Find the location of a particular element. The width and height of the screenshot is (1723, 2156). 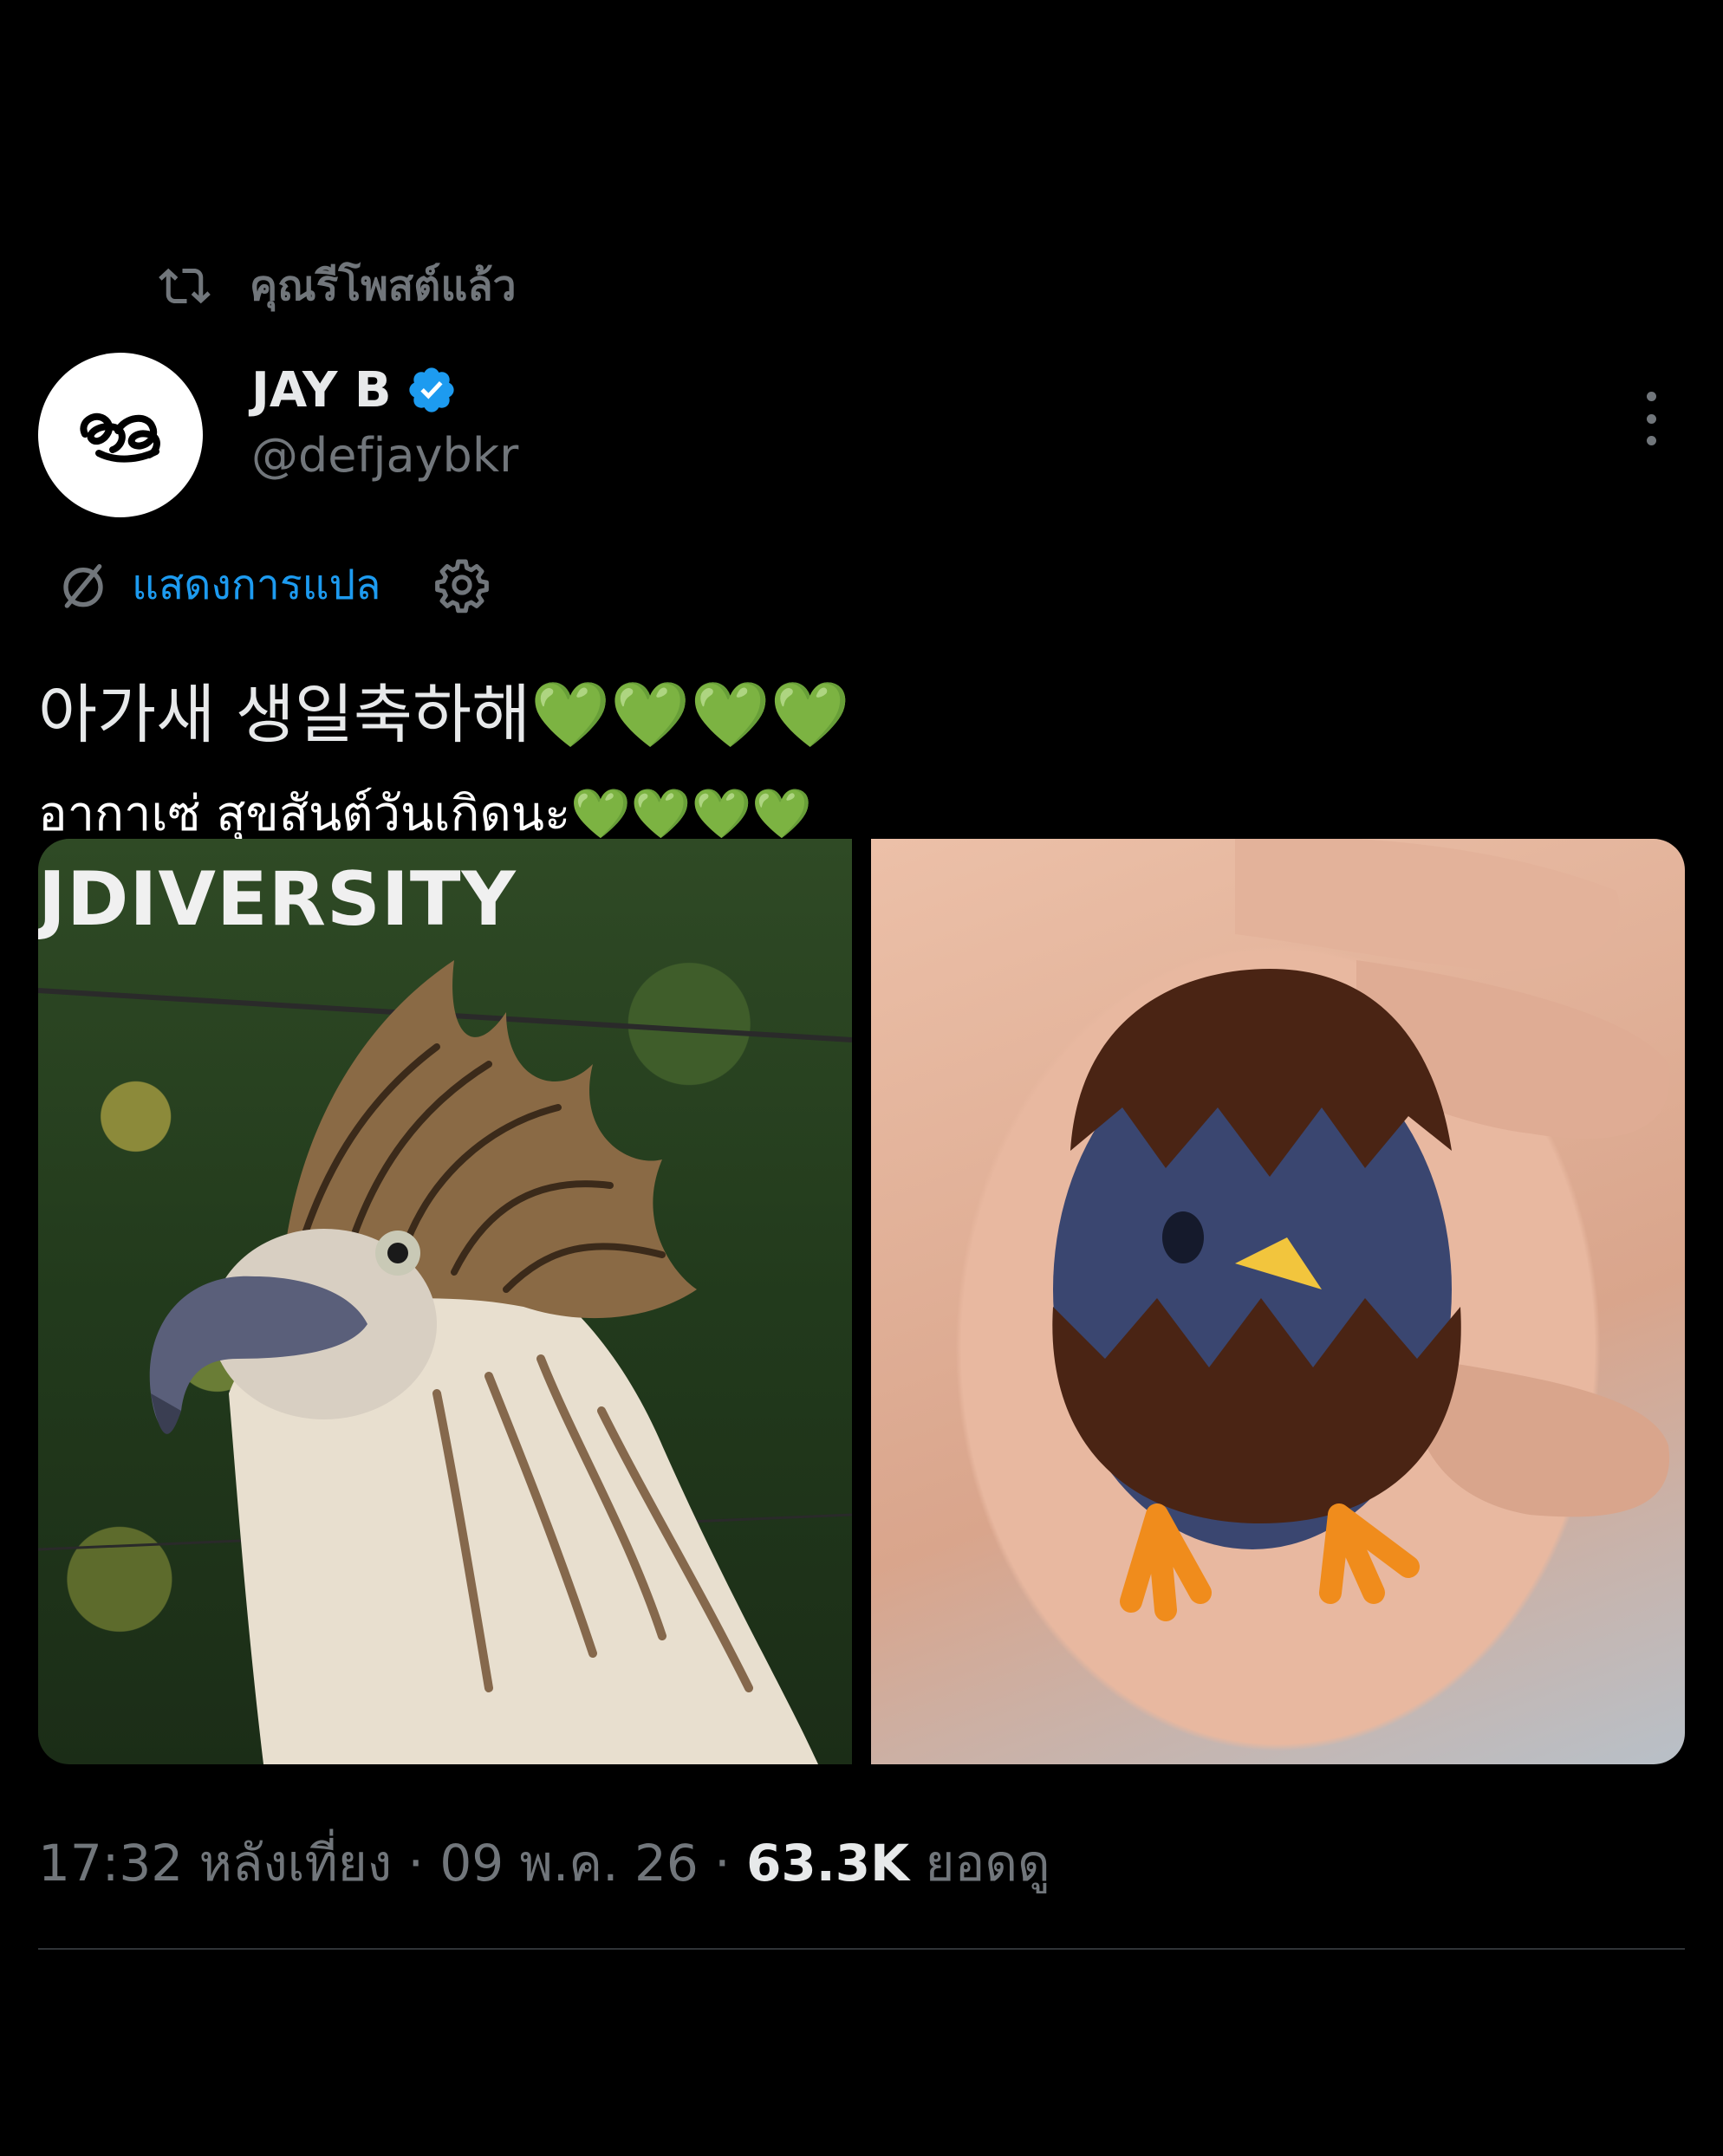

more-vertical-icon is located at coordinates (1651, 396).